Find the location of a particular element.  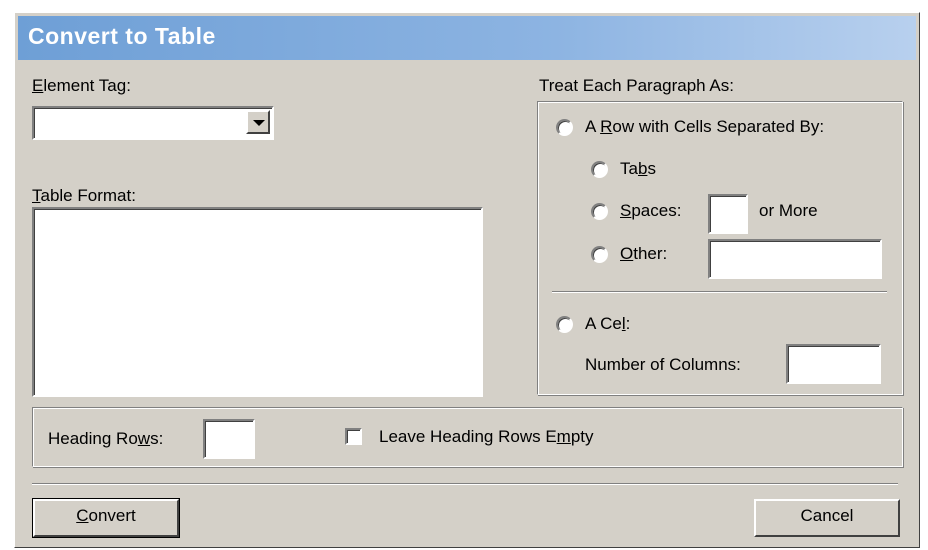

leave-heading-rows-empty-label: Leave Heading Rows Empty is located at coordinates (486, 437).